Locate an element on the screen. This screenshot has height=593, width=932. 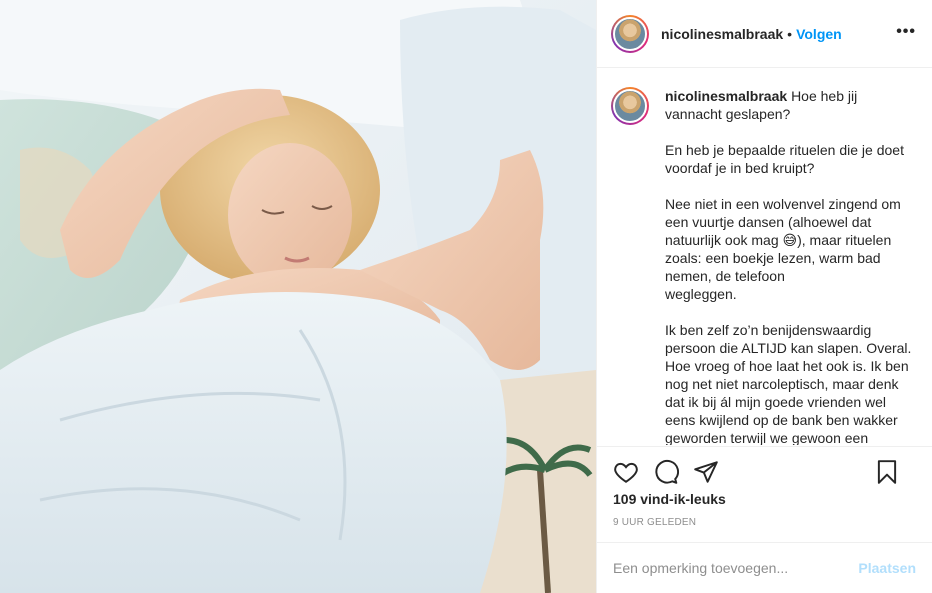
post-header: nicolinesmalbraak • Volgen ••• is located at coordinates (764, 34).